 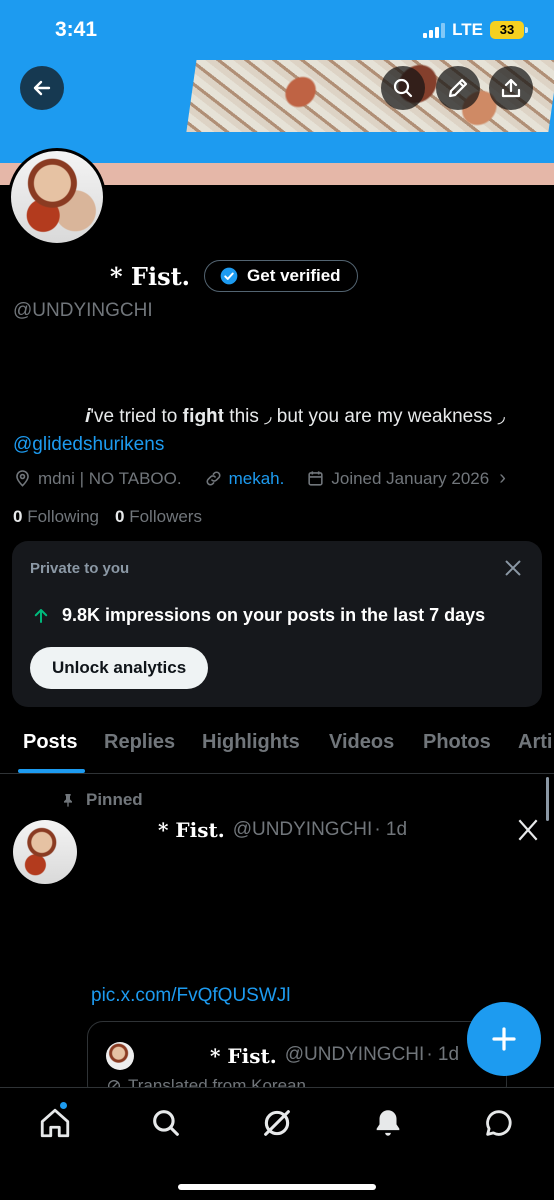 What do you see at coordinates (76, 29) in the screenshot?
I see `status-time: 3:41` at bounding box center [76, 29].